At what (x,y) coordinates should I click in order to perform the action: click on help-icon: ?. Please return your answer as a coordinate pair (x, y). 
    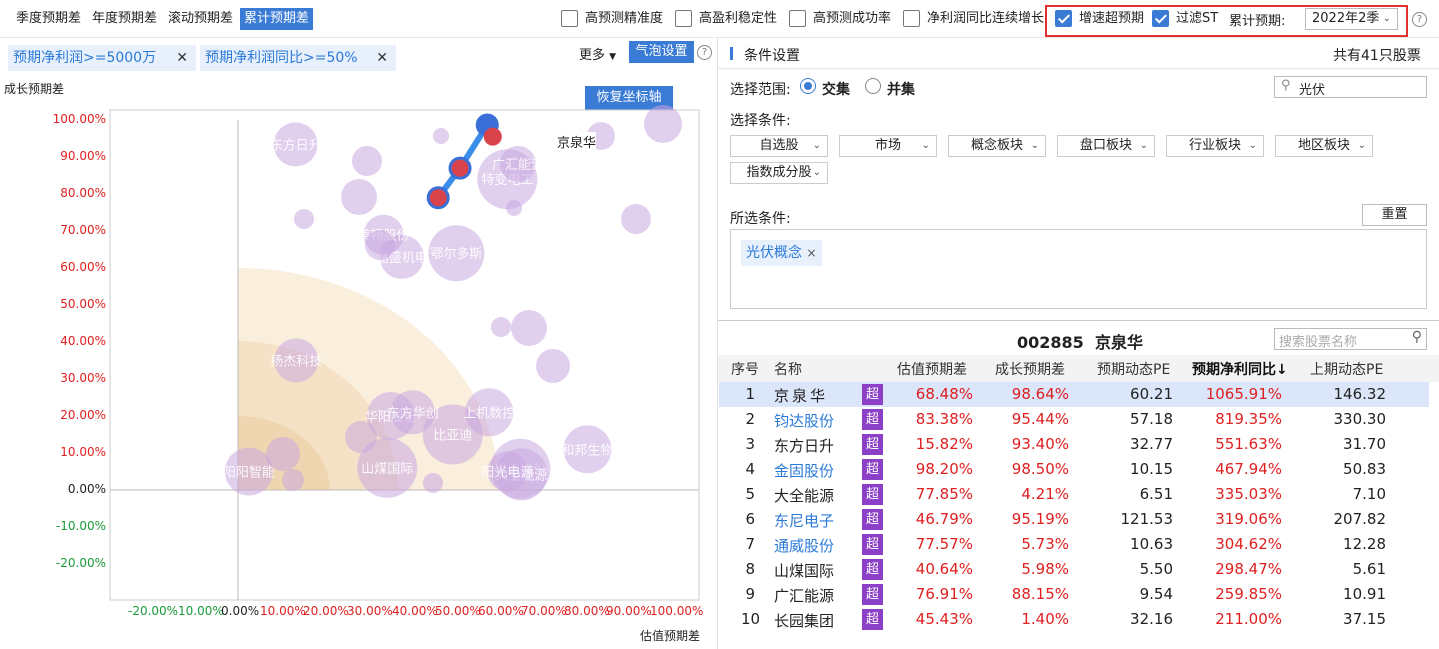
    Looking at the image, I should click on (1419, 19).